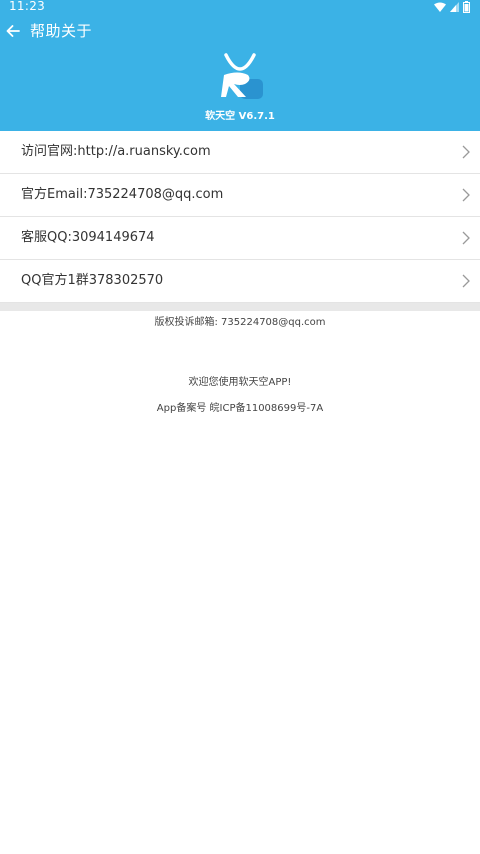 This screenshot has width=480, height=854. Describe the element at coordinates (92, 280) in the screenshot. I see `menu-item-label: QQ官方1群378302570` at that location.